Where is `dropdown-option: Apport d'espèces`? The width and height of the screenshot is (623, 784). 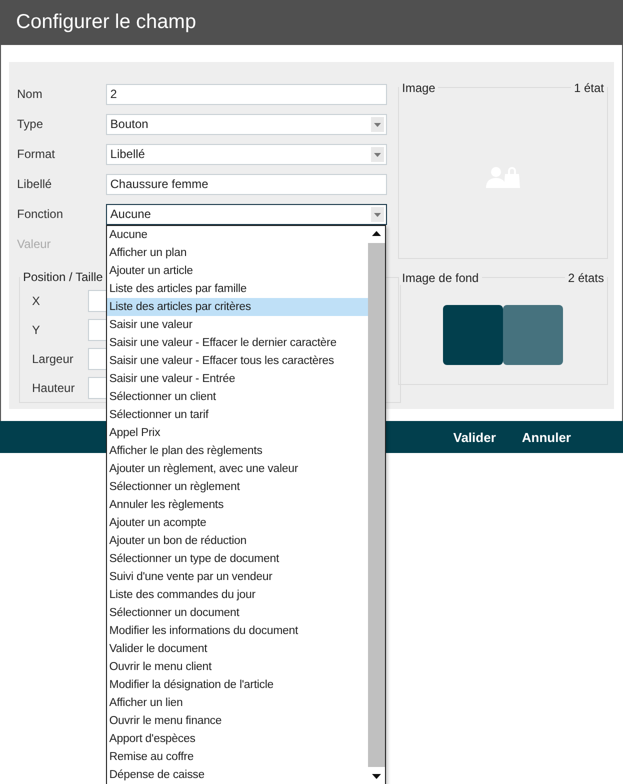 dropdown-option: Apport d'espèces is located at coordinates (237, 739).